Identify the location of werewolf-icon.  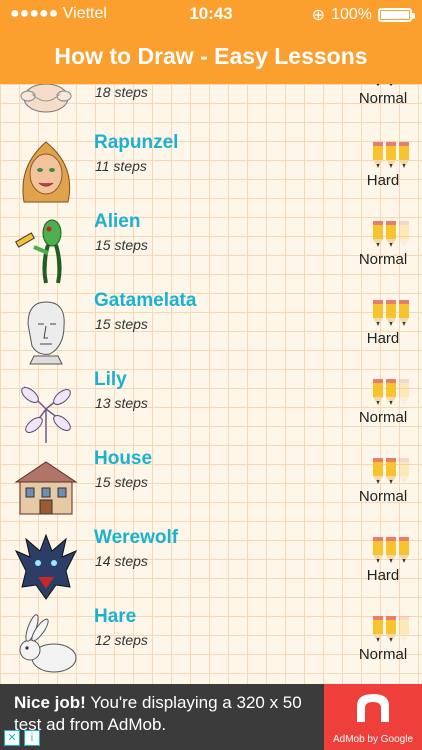
(46, 566).